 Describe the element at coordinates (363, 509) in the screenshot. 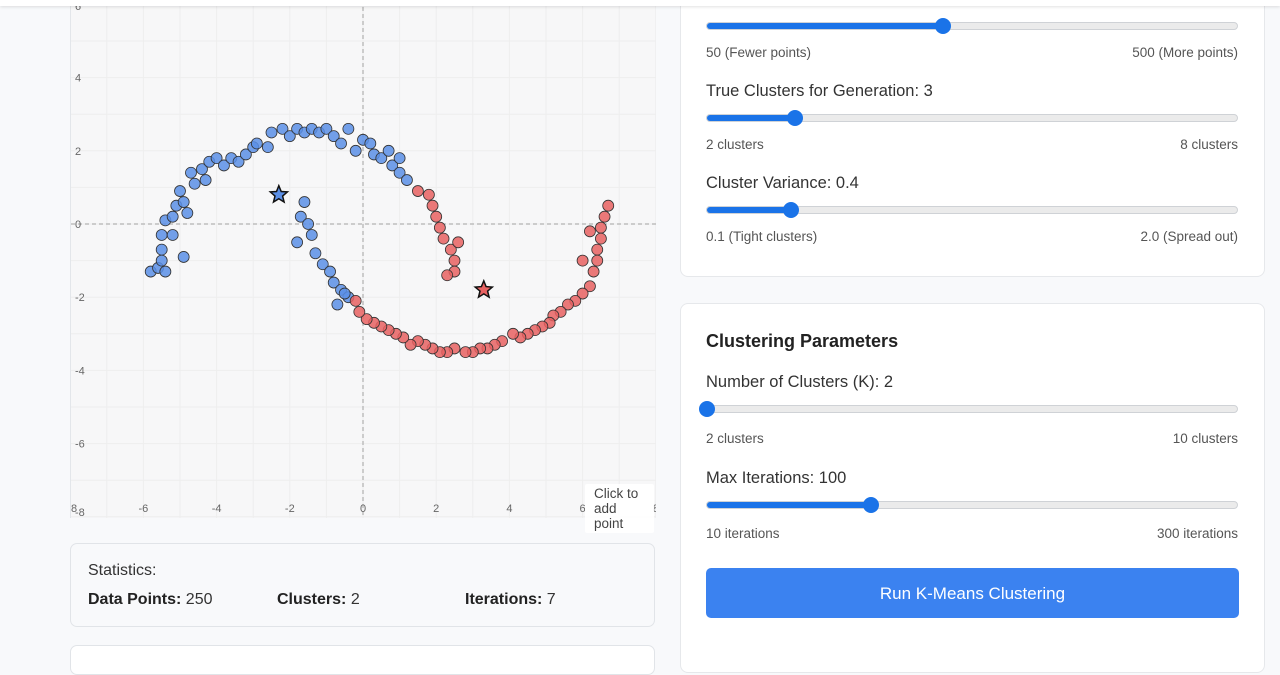

I see `x-tick-label: 0` at that location.